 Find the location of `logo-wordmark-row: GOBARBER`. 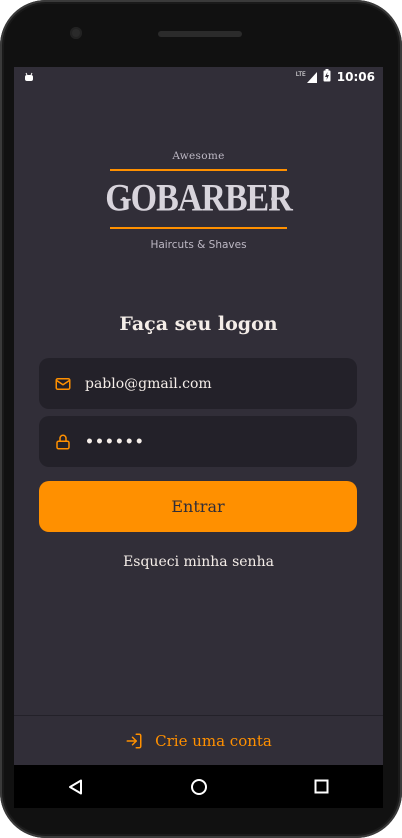

logo-wordmark-row: GOBARBER is located at coordinates (199, 199).